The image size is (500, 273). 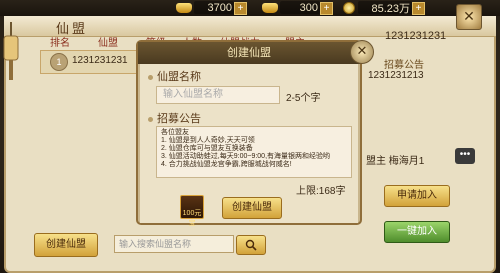 What do you see at coordinates (416, 36) in the screenshot?
I see `detail-guild-id: 1231231231` at bounding box center [416, 36].